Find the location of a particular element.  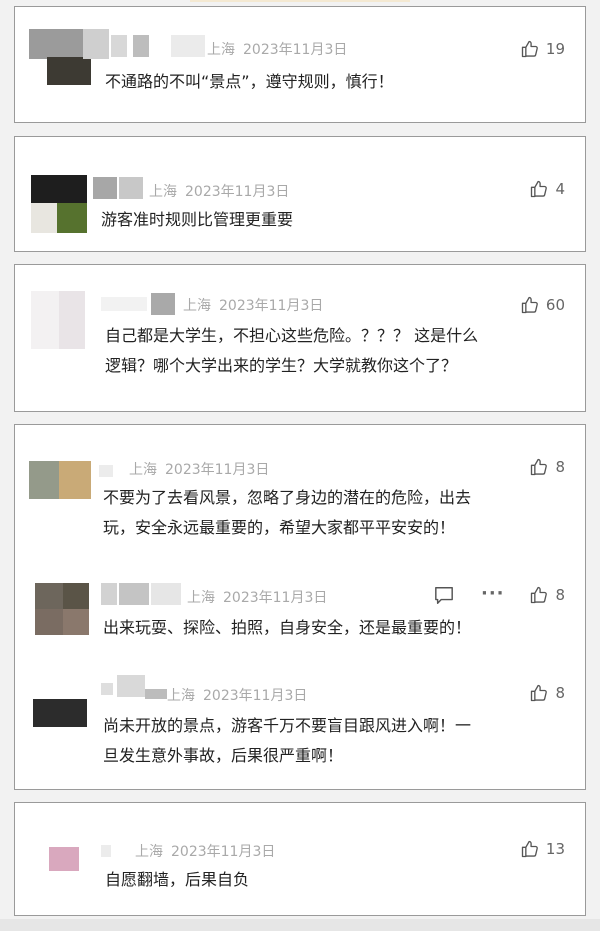

comment-icon is located at coordinates (444, 595).